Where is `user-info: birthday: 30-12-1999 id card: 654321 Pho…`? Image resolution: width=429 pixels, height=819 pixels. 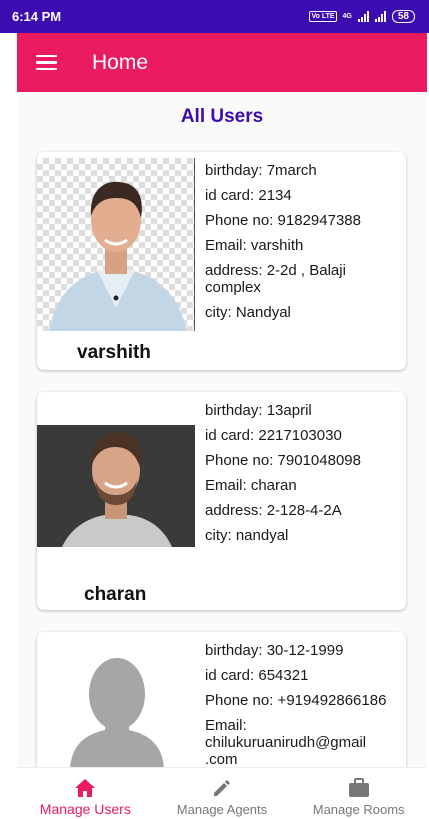
user-info: birthday: 30-12-1999 id card: 654321 Pho… is located at coordinates (302, 704).